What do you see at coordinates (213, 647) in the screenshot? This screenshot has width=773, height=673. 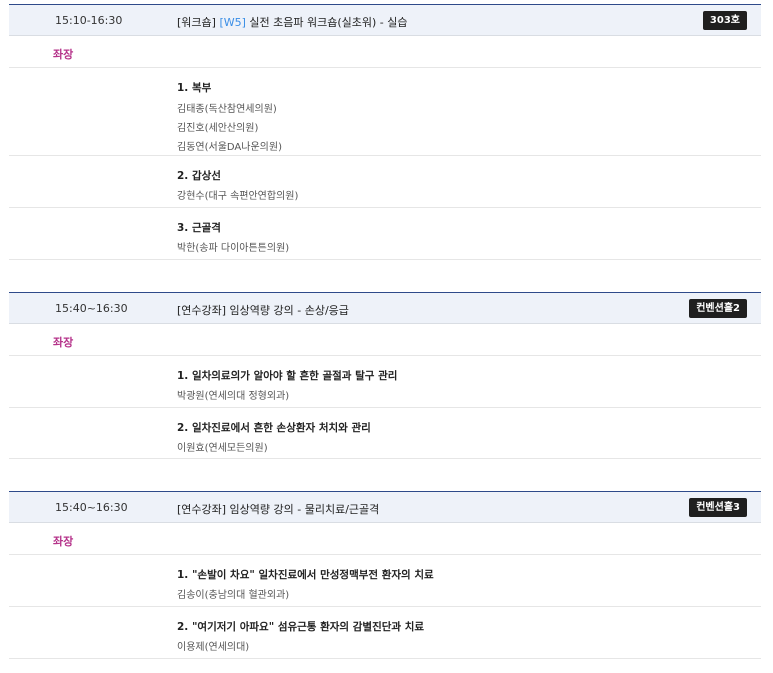 I see `talk-speaker: 이용제(연세의대)` at bounding box center [213, 647].